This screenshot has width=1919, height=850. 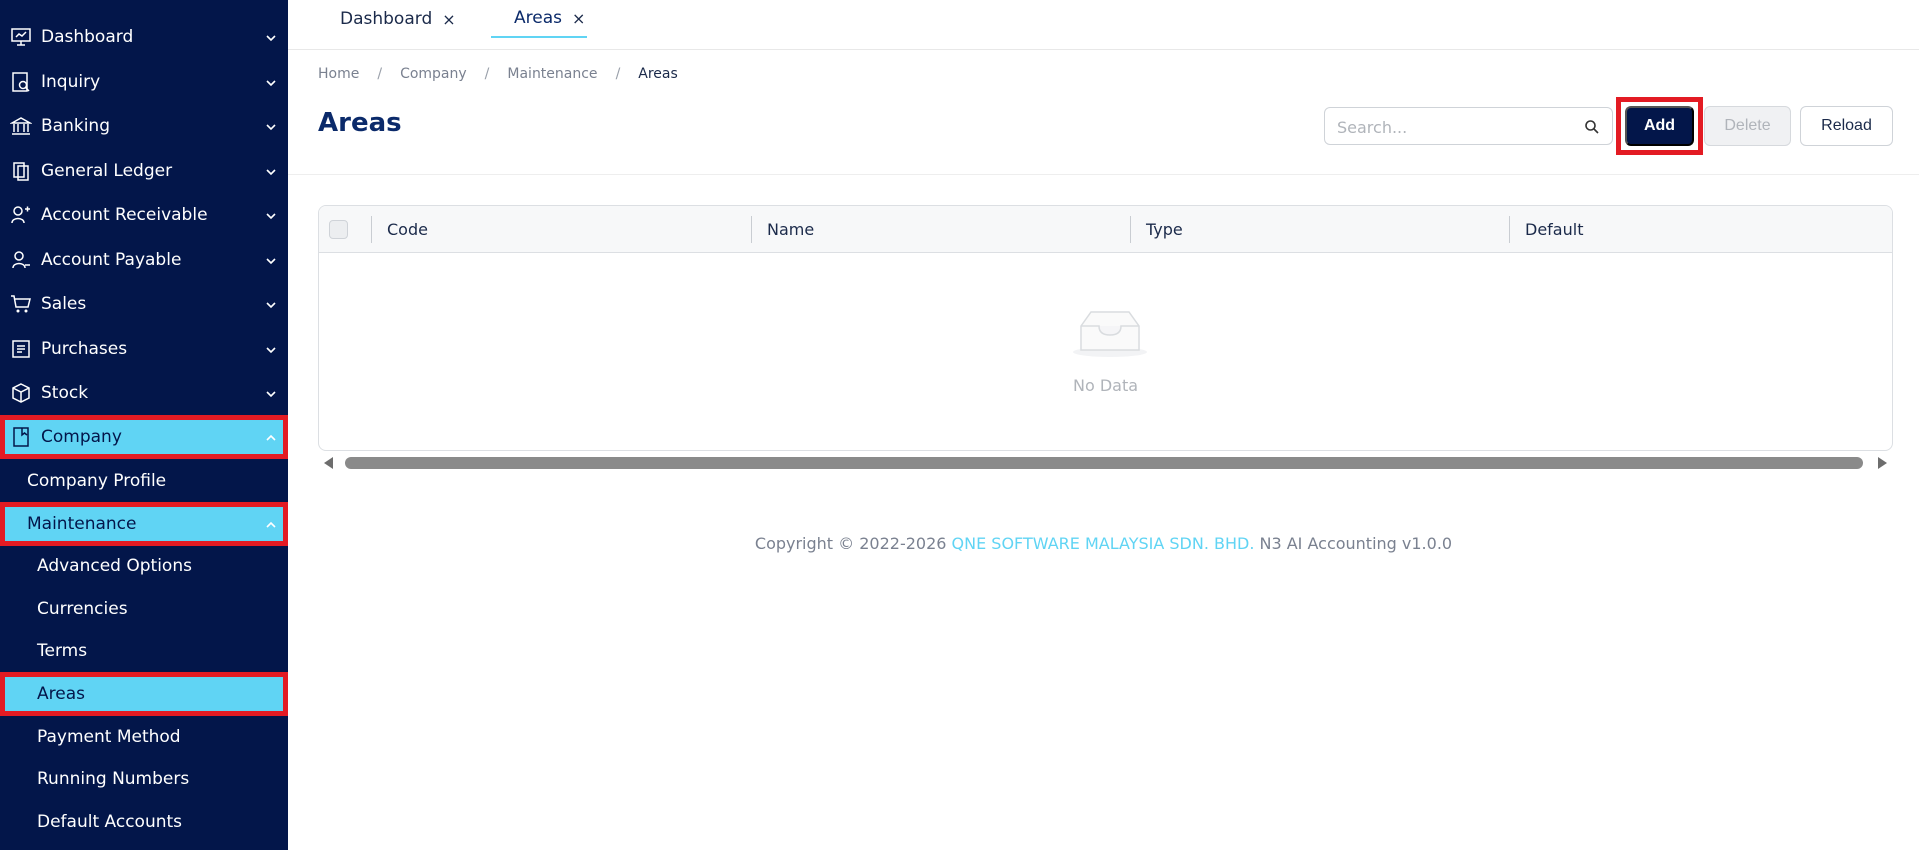 I want to click on horizontal-scrollbar, so click(x=1105, y=463).